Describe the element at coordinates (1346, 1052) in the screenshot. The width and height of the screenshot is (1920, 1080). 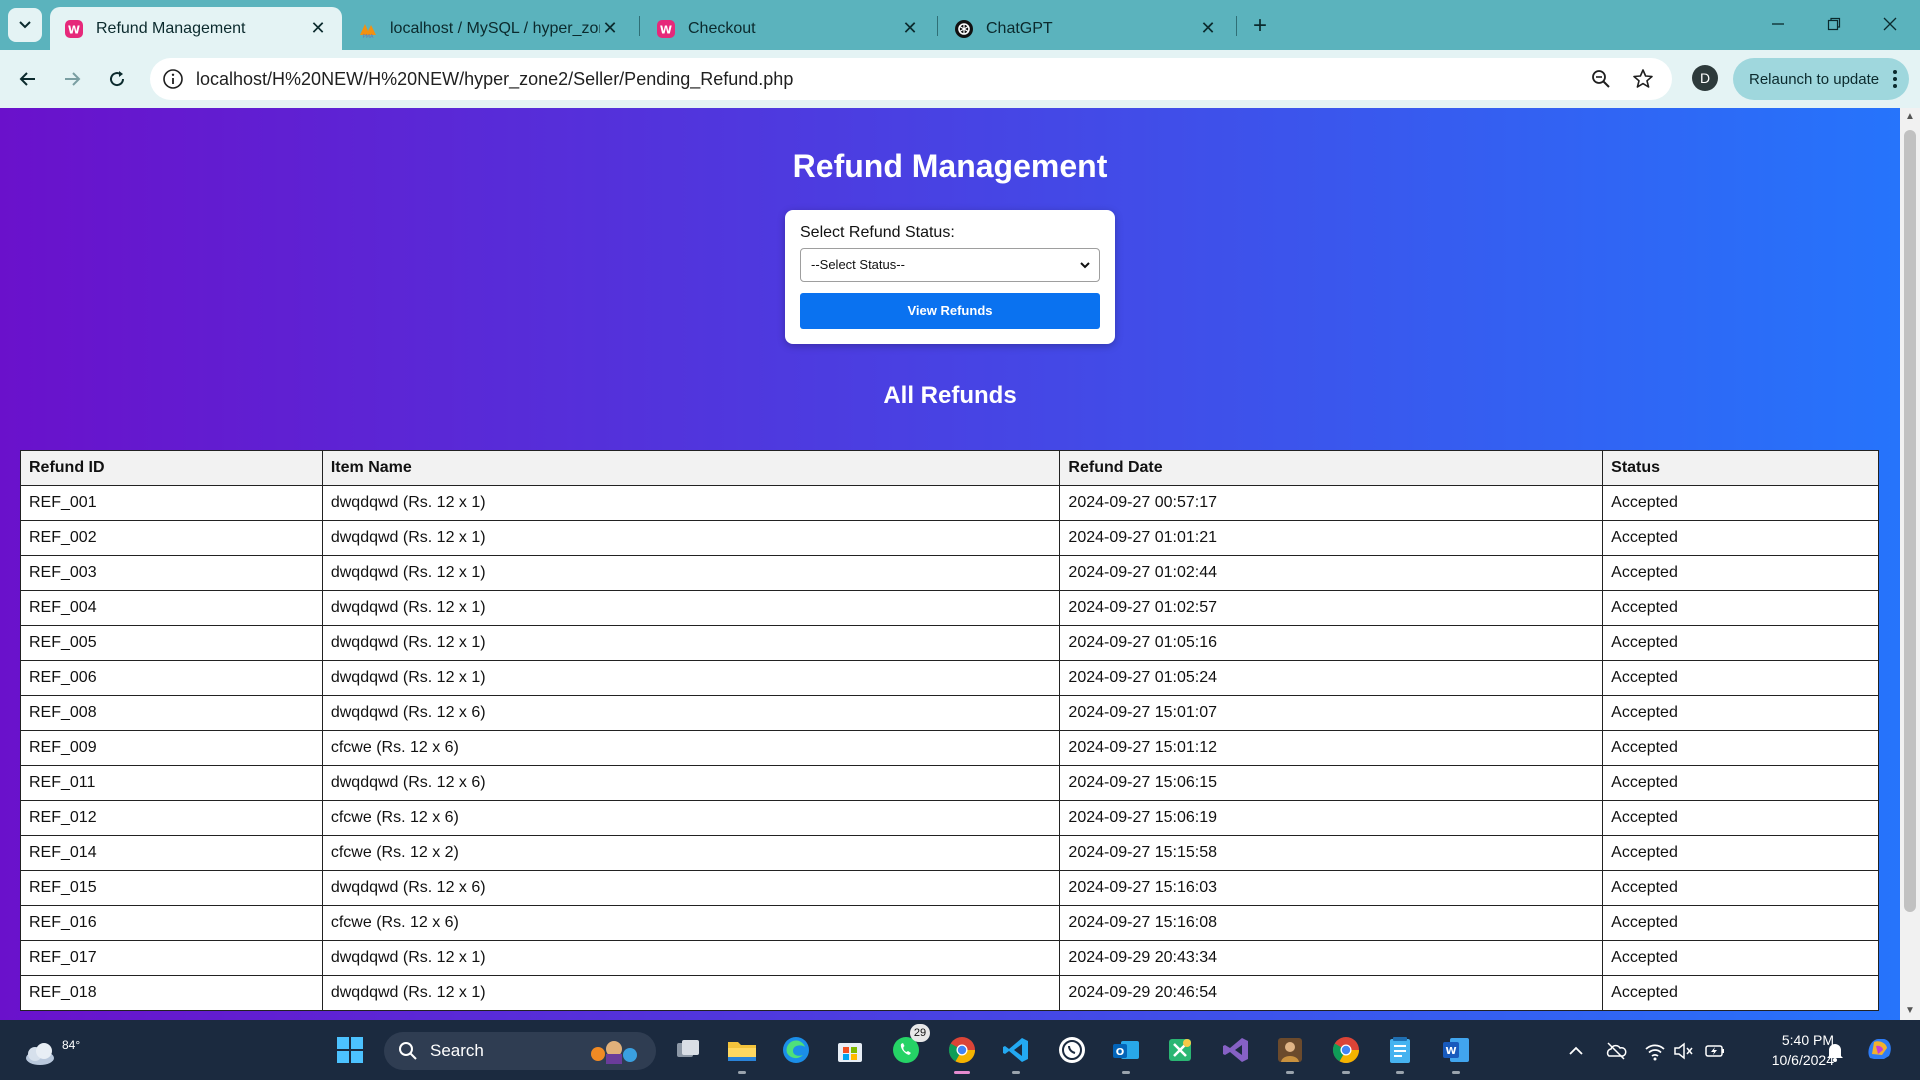
I see `chrome-profile-icon` at that location.